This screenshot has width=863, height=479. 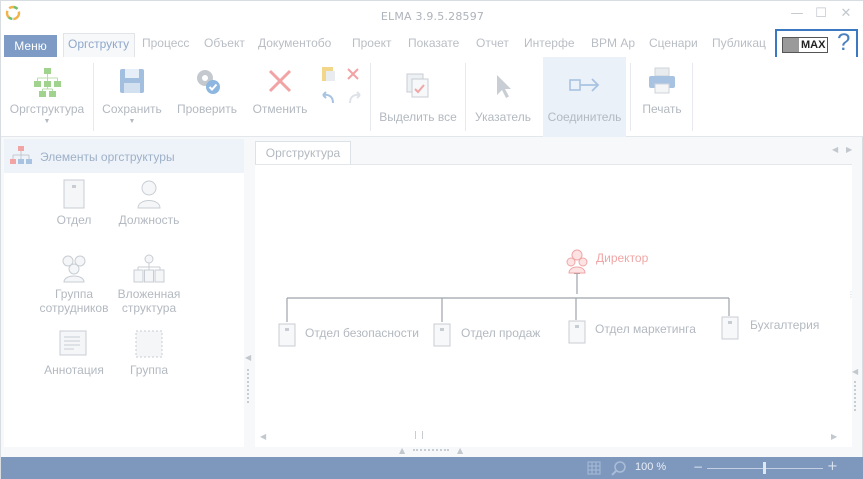 What do you see at coordinates (855, 371) in the screenshot?
I see `right-splitter-arrow-icon: ◀` at bounding box center [855, 371].